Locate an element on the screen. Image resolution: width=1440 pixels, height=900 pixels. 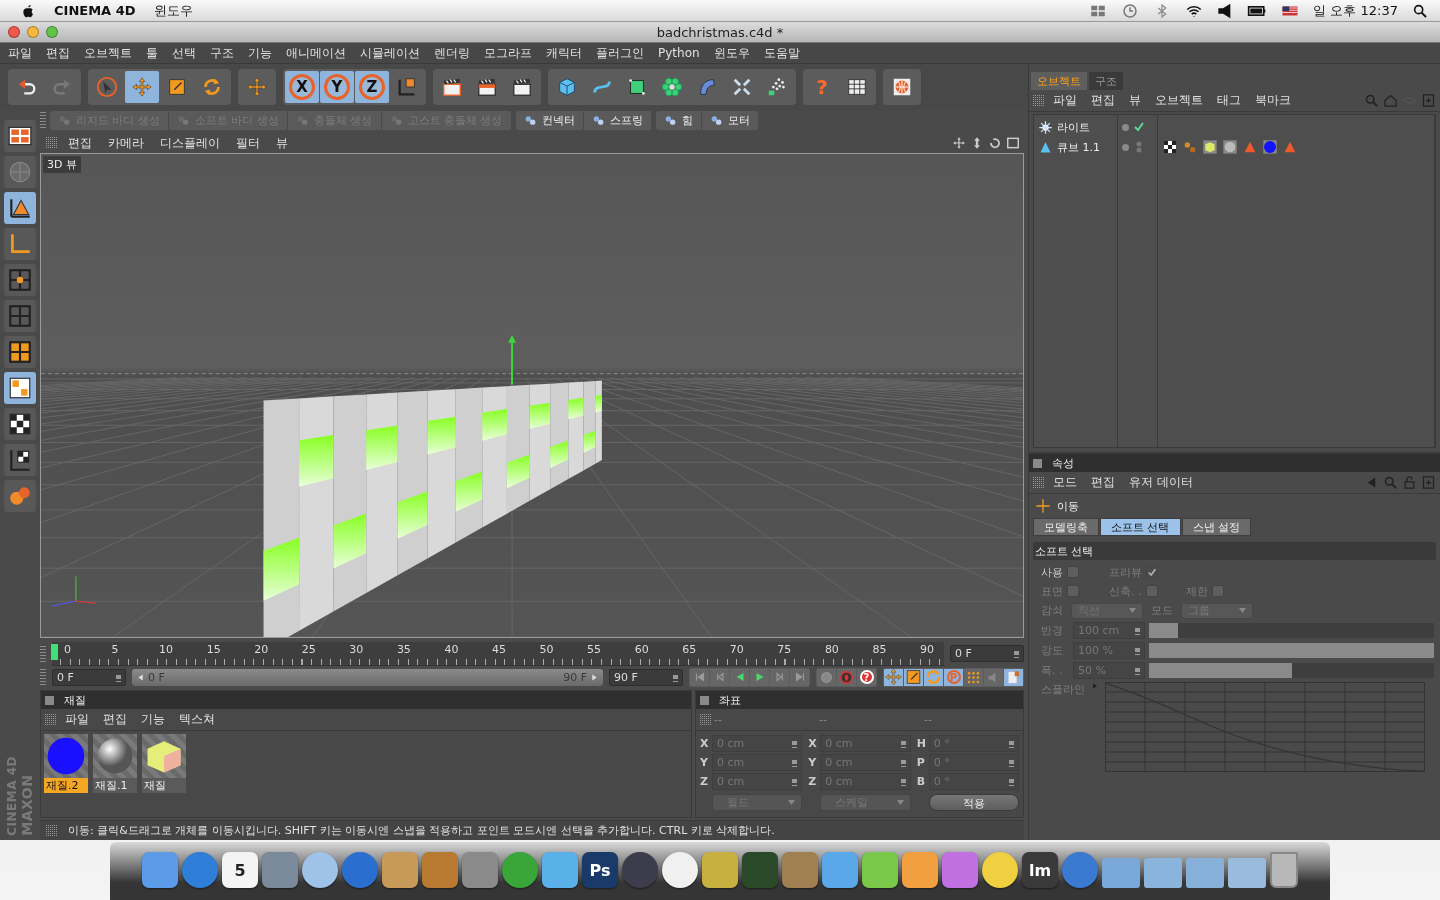
tool-button: Y is located at coordinates (337, 87).